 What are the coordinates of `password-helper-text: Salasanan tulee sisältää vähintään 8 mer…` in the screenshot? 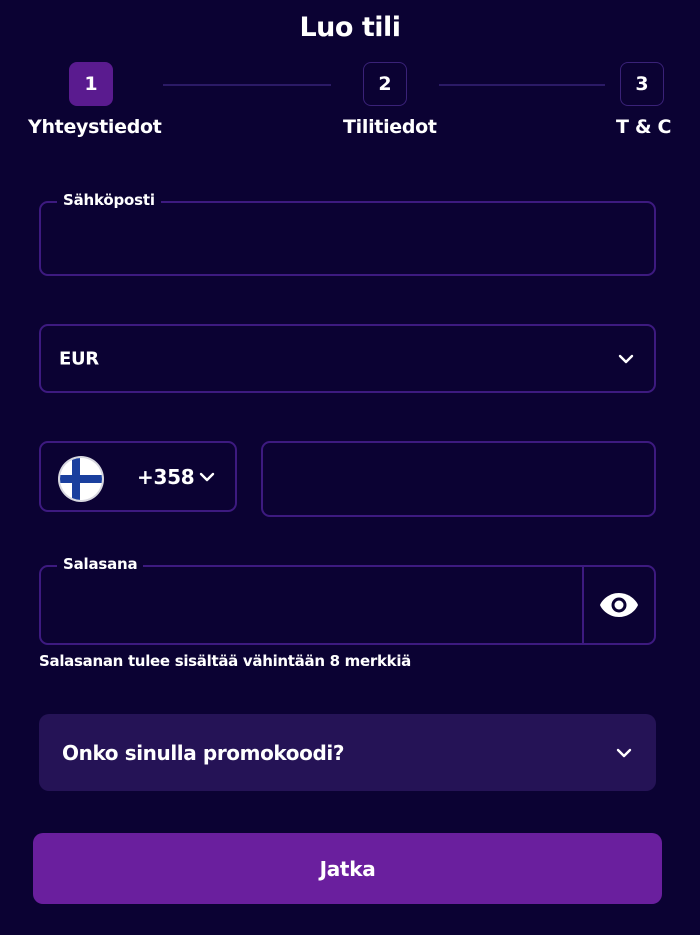 It's located at (225, 661).